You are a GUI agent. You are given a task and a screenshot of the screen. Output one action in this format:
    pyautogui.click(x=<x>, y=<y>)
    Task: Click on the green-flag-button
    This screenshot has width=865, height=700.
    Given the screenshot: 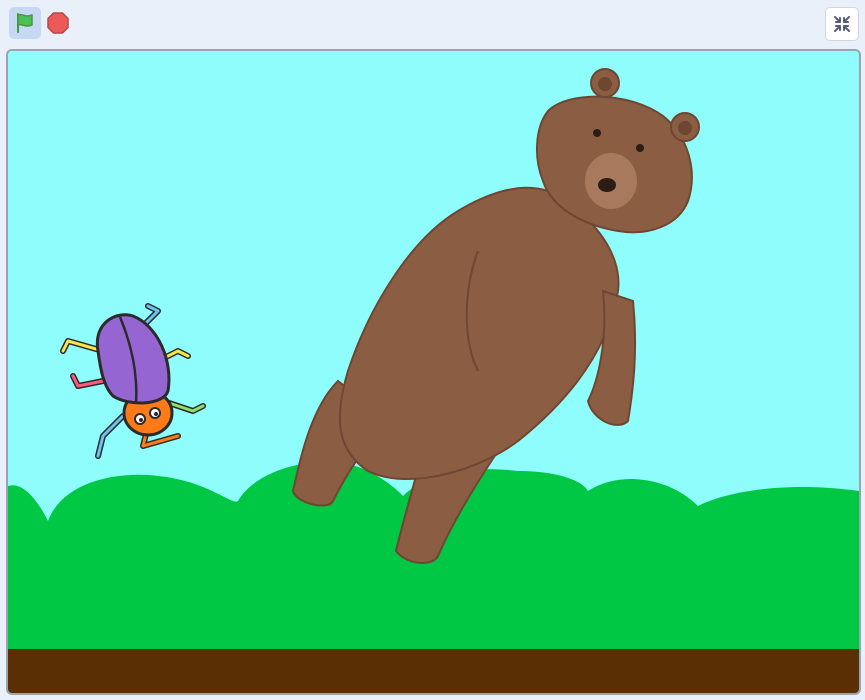 What is the action you would take?
    pyautogui.click(x=25, y=23)
    